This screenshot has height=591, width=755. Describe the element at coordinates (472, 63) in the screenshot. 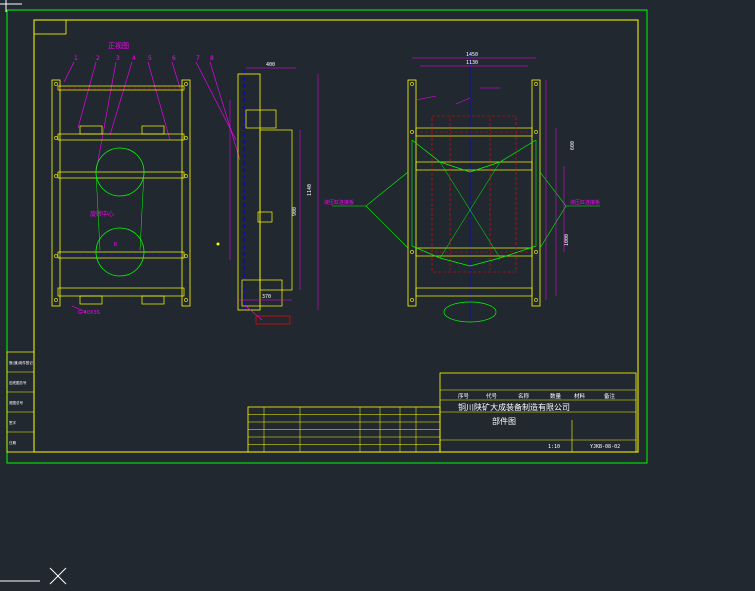

I see `dim-inner-width: 1130` at that location.